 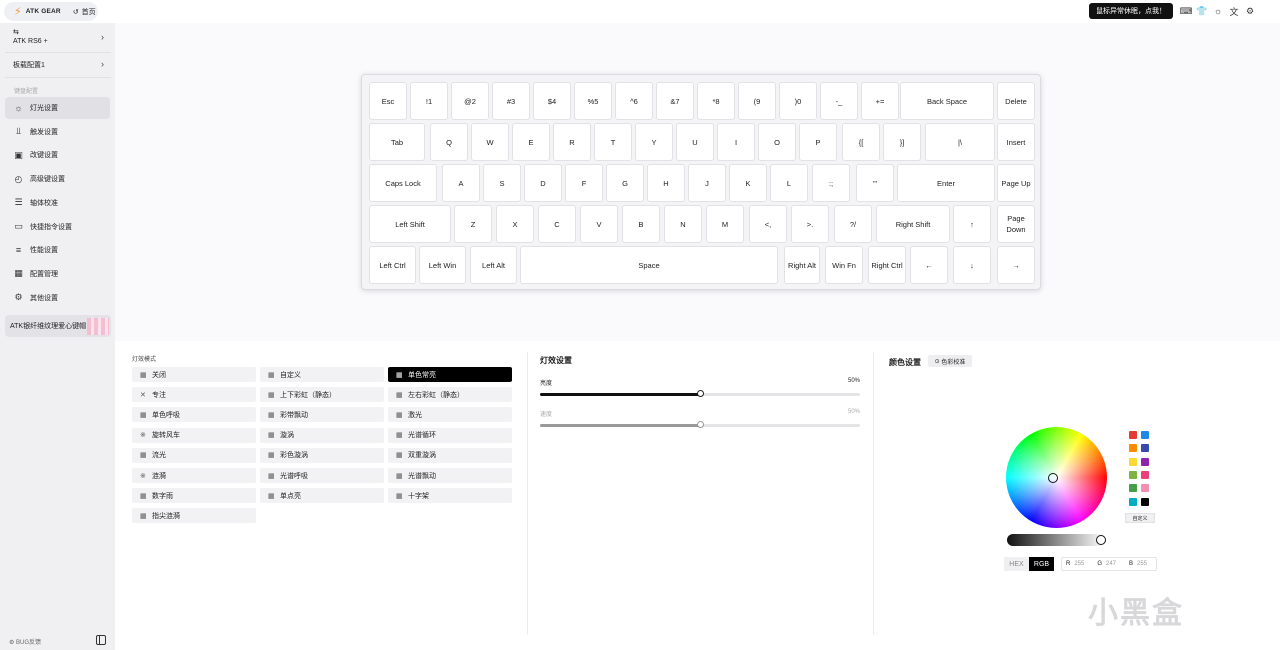 What do you see at coordinates (725, 224) in the screenshot?
I see `key: M` at bounding box center [725, 224].